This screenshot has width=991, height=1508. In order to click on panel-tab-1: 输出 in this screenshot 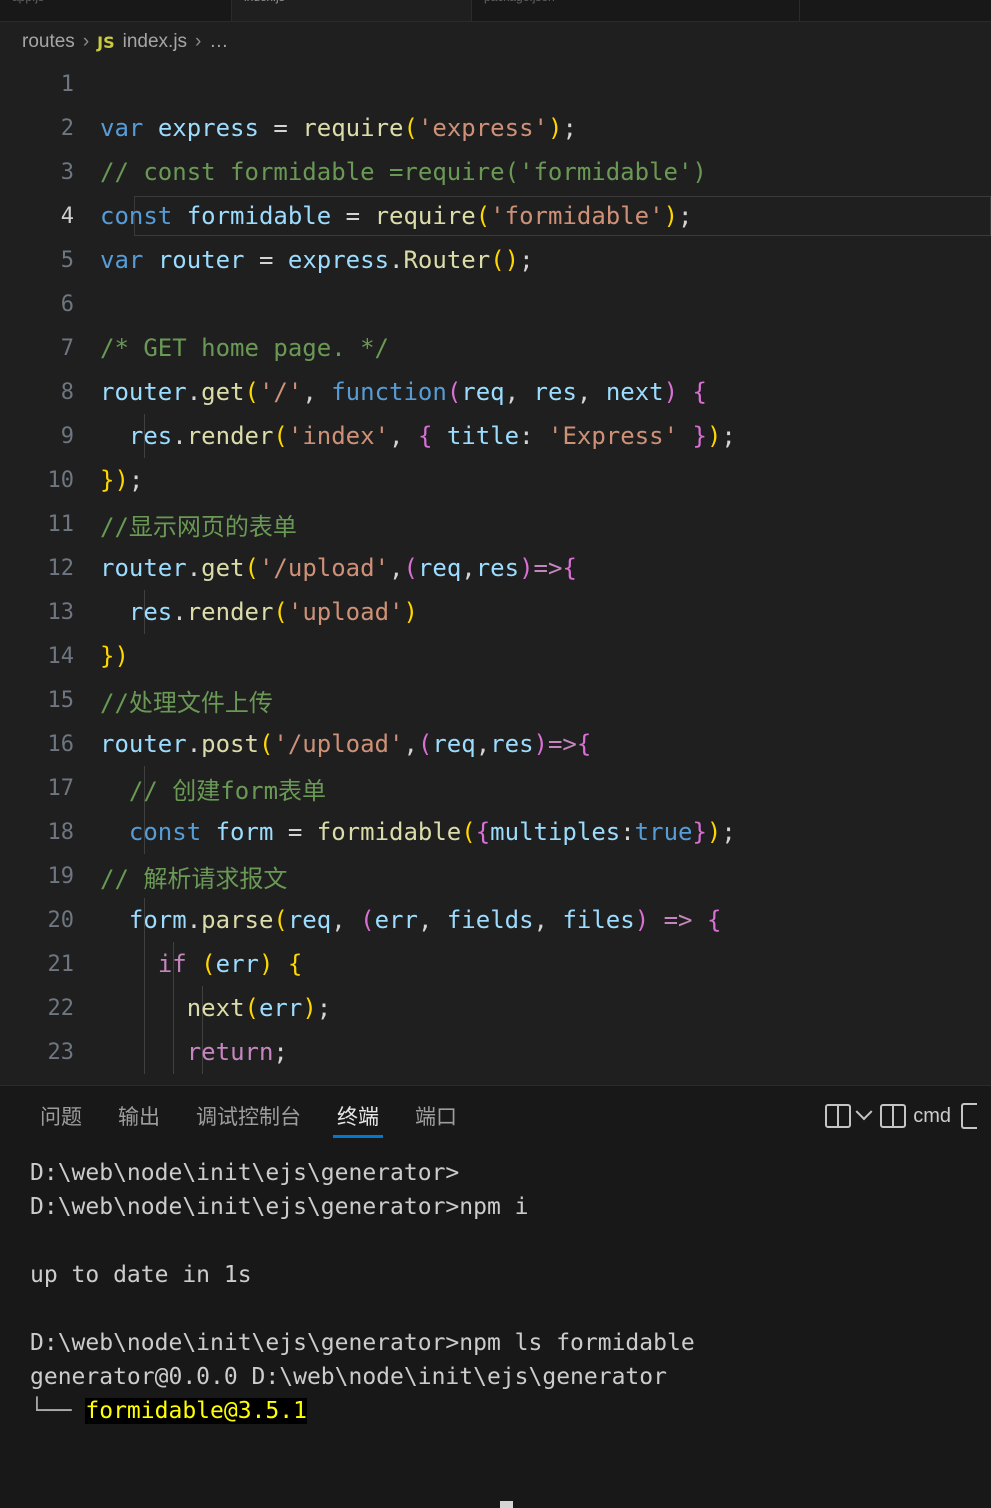, I will do `click(139, 1116)`.